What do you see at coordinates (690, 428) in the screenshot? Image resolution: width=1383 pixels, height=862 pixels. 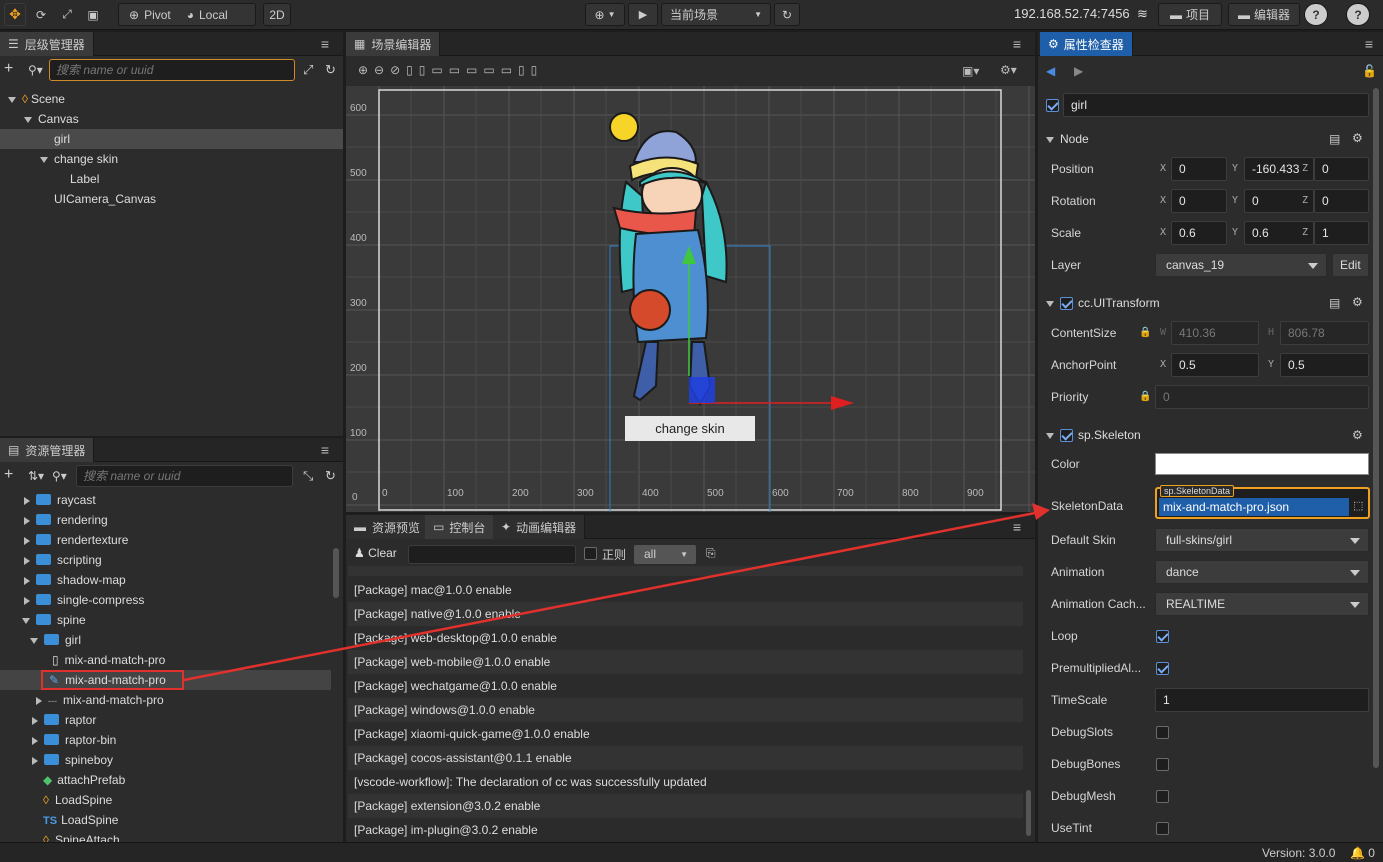 I see `change-skin-button: change skin` at bounding box center [690, 428].